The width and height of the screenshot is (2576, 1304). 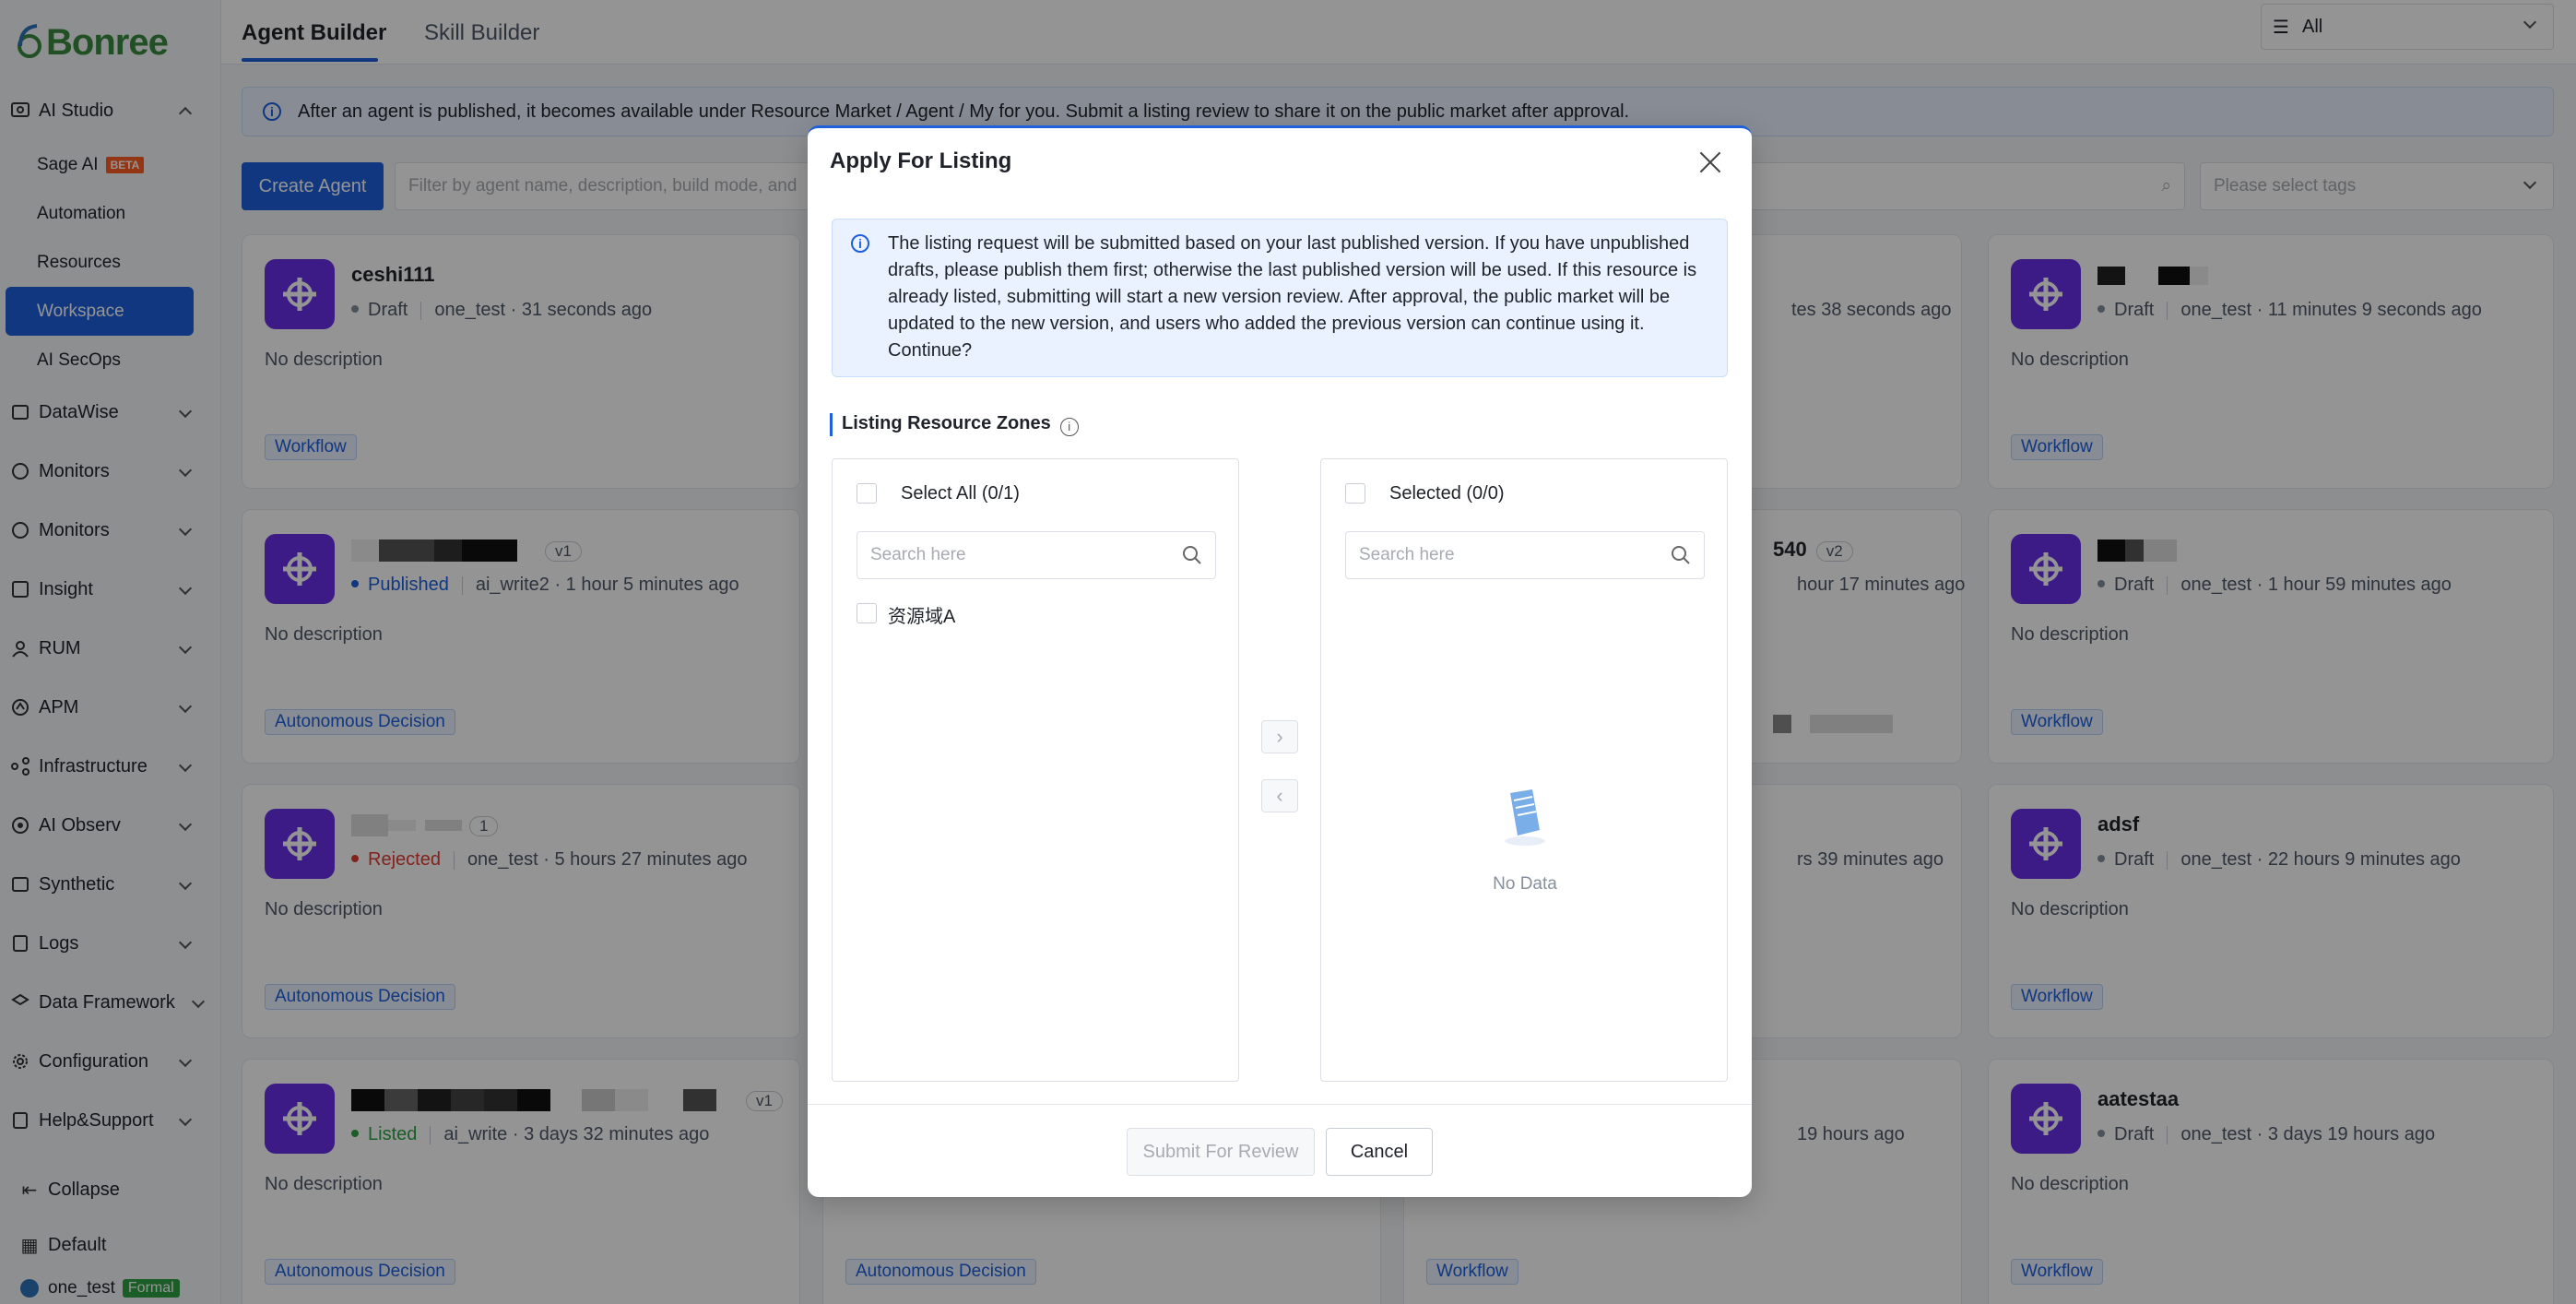 What do you see at coordinates (1525, 818) in the screenshot?
I see `empty-document-icon` at bounding box center [1525, 818].